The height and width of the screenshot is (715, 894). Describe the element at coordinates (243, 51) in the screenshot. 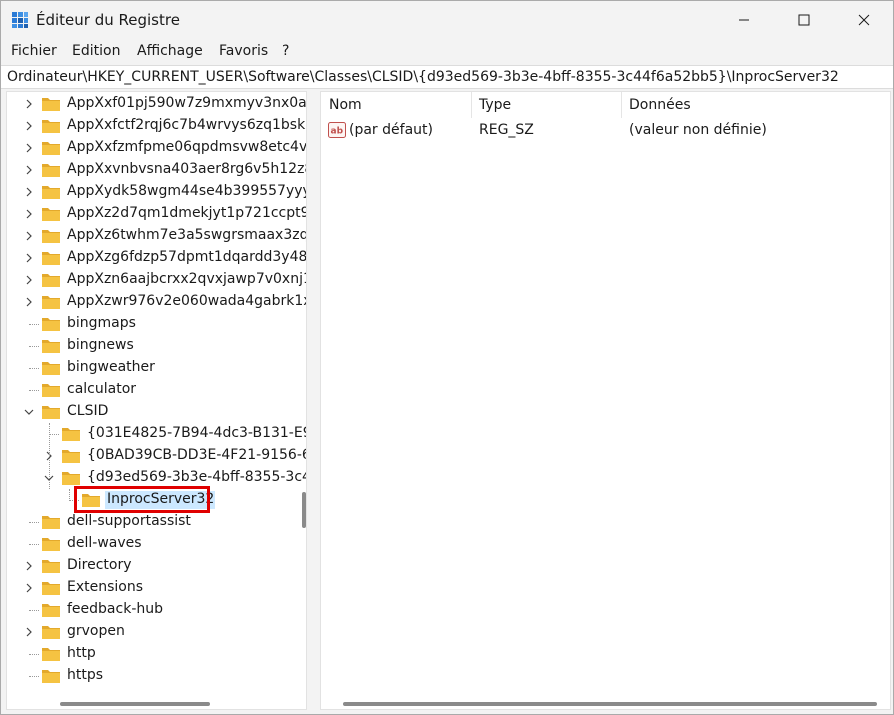

I see `menu-favoris: Favoris` at that location.